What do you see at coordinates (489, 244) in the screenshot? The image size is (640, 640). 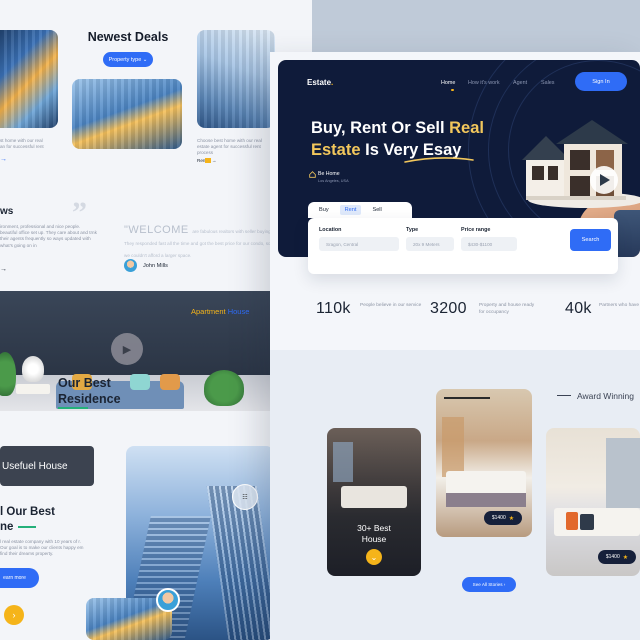 I see `price-range-field: $430-$1100` at bounding box center [489, 244].